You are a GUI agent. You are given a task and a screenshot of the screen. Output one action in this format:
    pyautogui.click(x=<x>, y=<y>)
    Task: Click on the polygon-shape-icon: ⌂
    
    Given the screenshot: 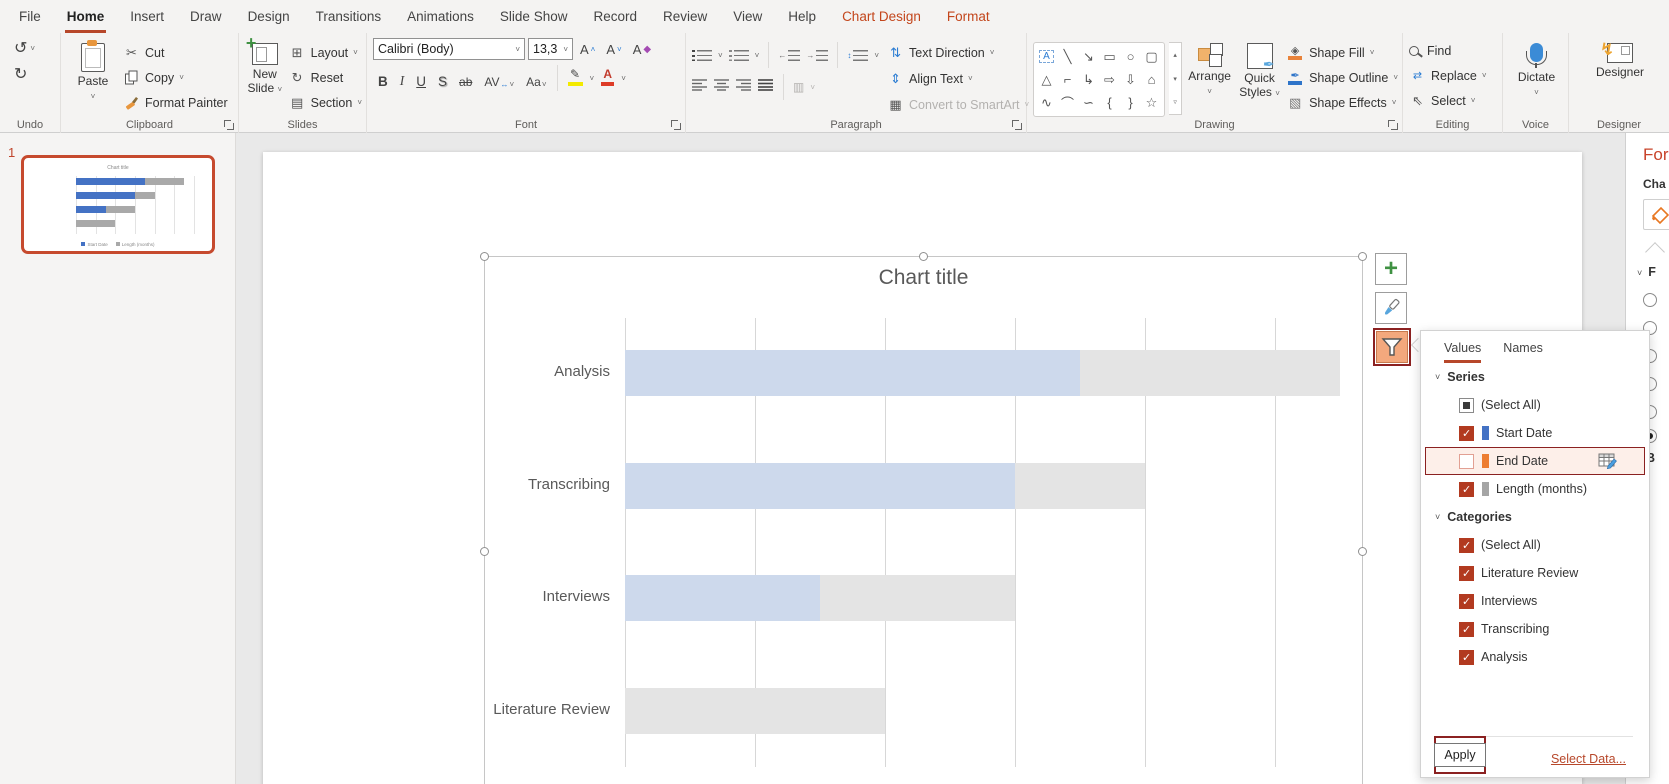 What is the action you would take?
    pyautogui.click(x=1151, y=79)
    